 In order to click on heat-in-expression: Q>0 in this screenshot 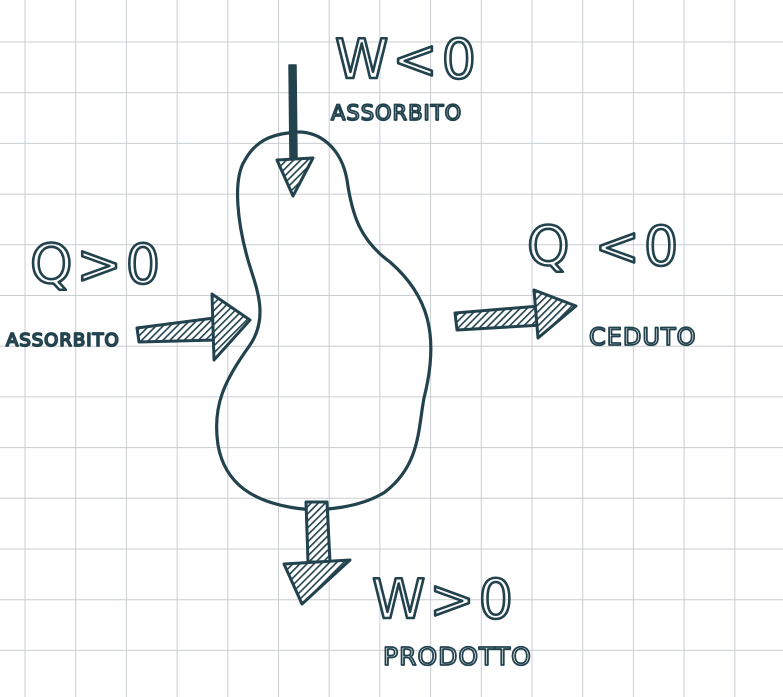, I will do `click(97, 264)`.